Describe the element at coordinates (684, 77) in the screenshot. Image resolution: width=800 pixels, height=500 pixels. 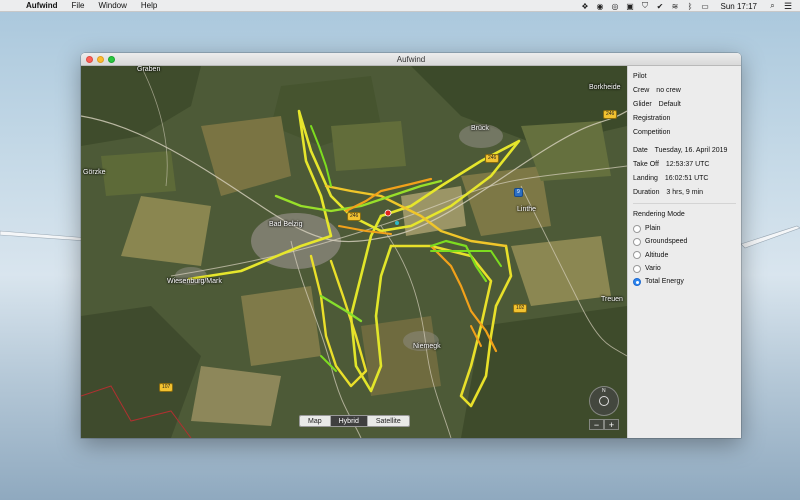
I see `pilot-row: Pilot` at that location.